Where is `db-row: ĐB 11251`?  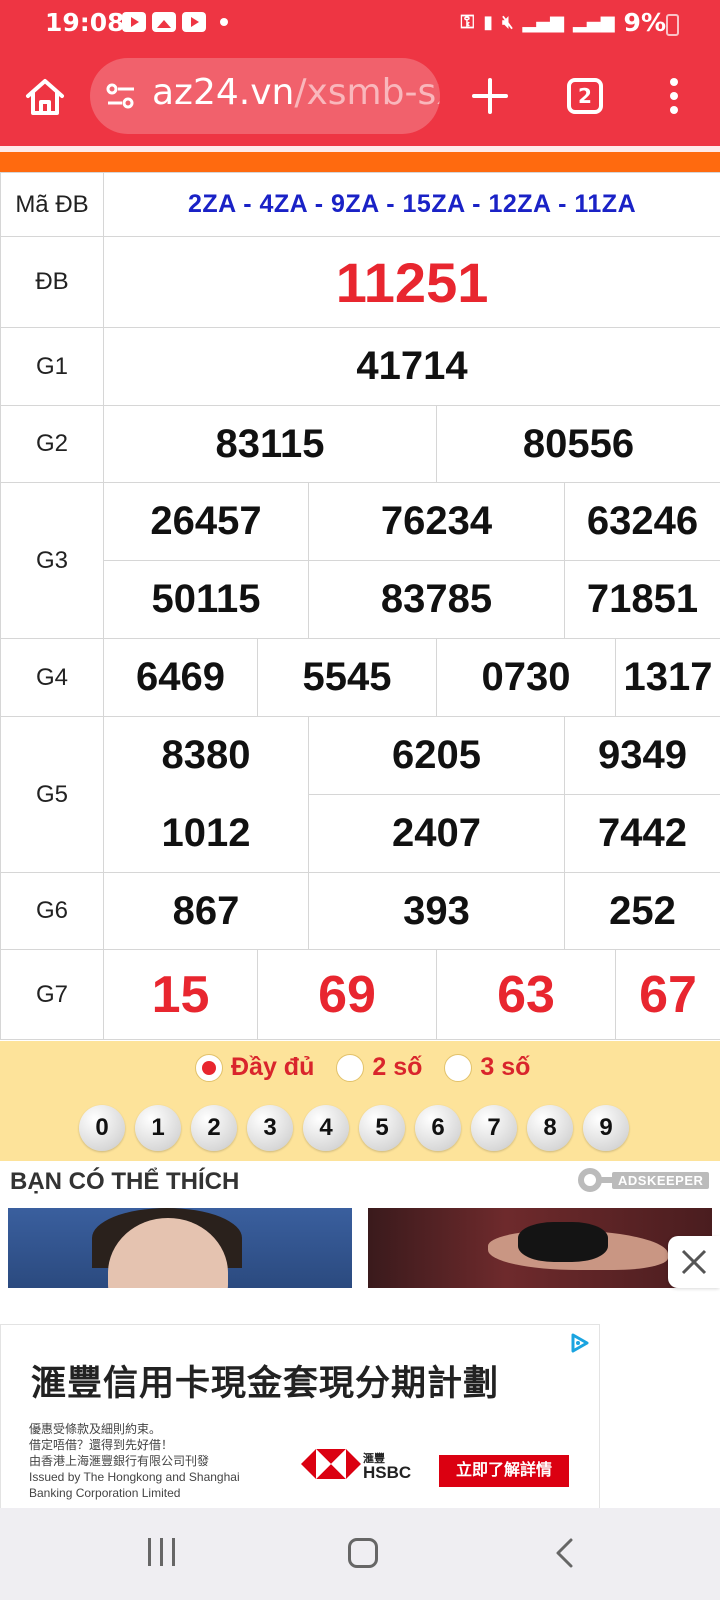 db-row: ĐB 11251 is located at coordinates (360, 282).